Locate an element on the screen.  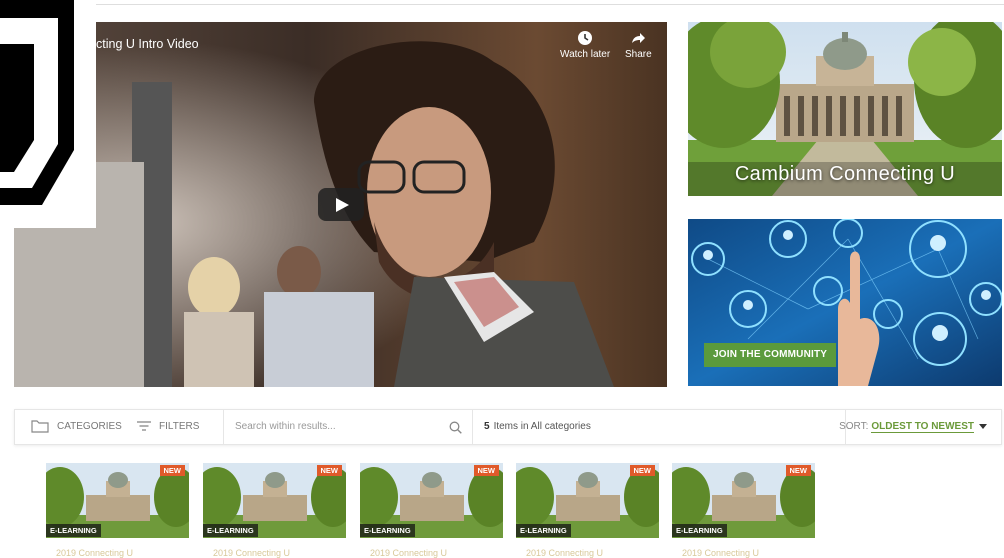
watch-later-button: Watch later is located at coordinates (585, 45).